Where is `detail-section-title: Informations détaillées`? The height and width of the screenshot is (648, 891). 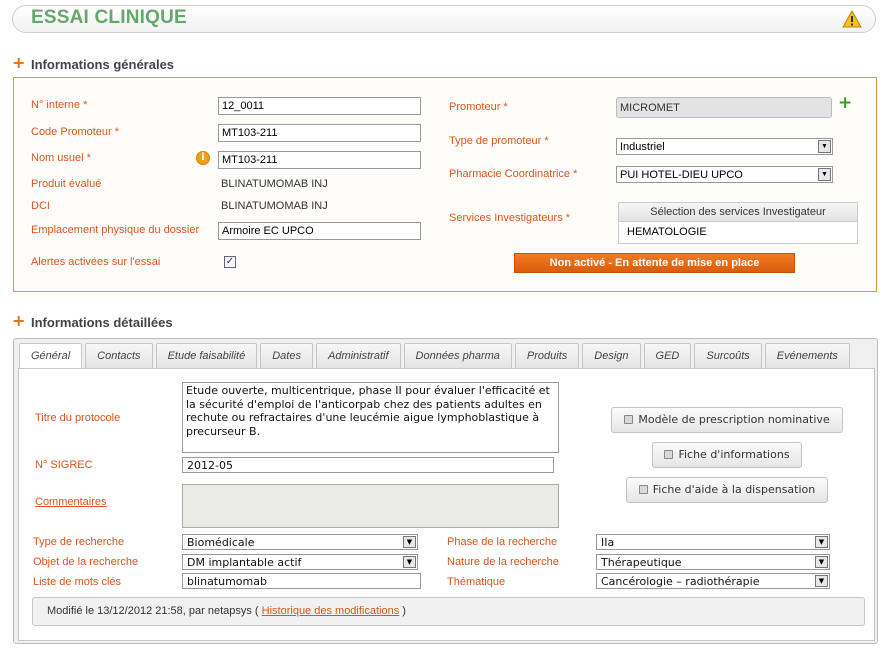 detail-section-title: Informations détaillées is located at coordinates (102, 322).